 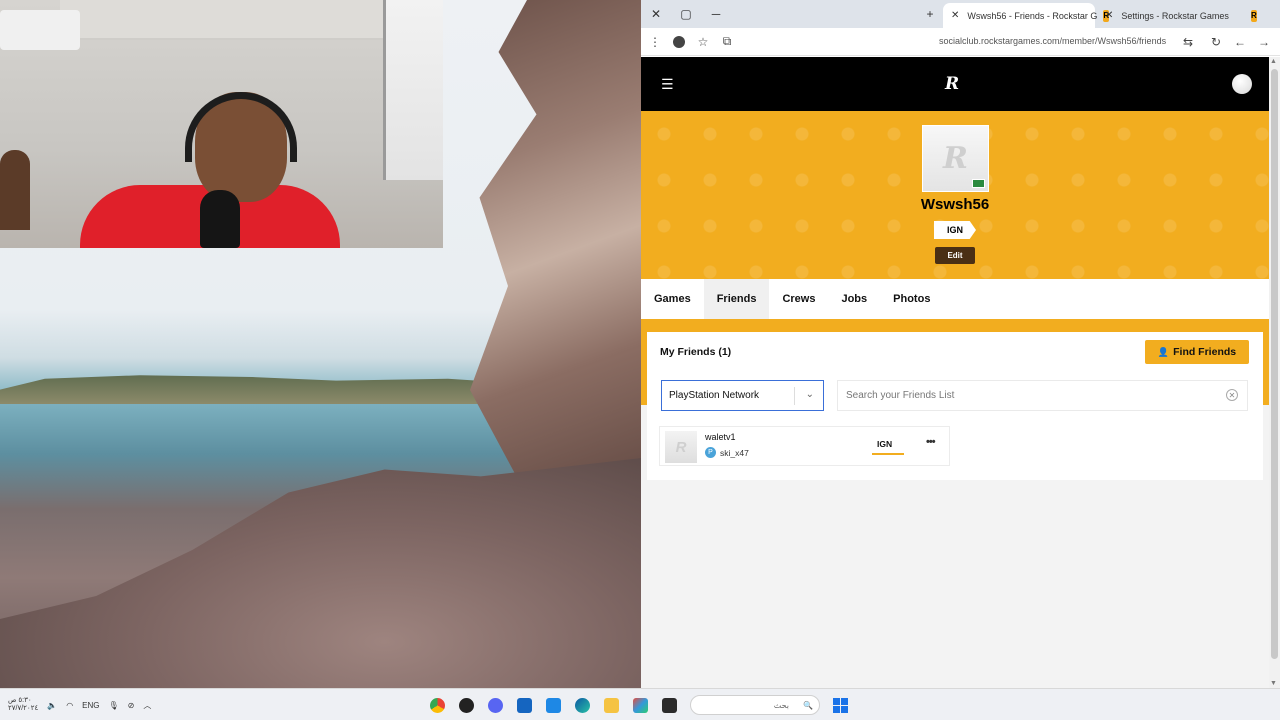 I want to click on tab-photos: Photos, so click(x=911, y=299).